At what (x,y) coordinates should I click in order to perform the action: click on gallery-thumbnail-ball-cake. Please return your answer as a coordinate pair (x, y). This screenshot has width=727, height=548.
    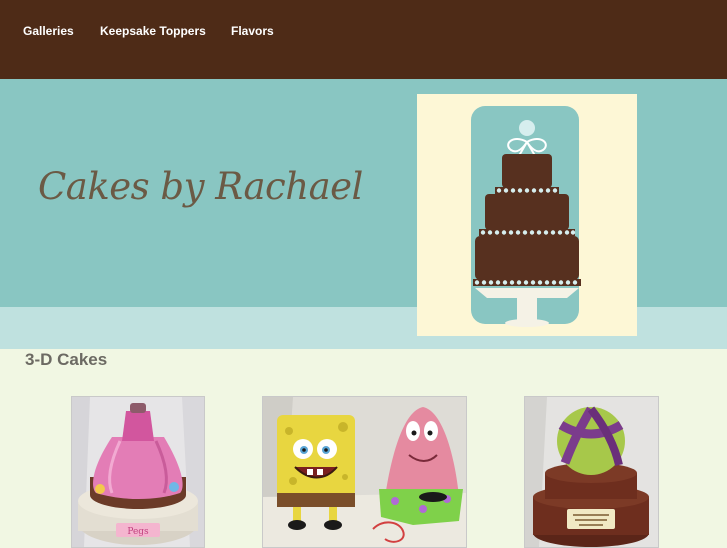
    Looking at the image, I should click on (591, 472).